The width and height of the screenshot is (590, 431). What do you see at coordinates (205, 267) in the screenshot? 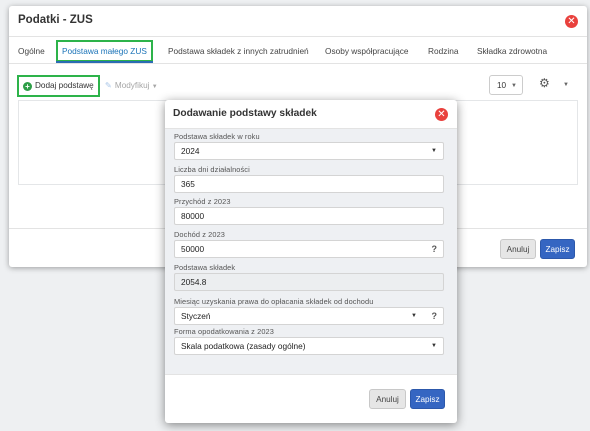
I see `field-label: Podstawa składek` at bounding box center [205, 267].